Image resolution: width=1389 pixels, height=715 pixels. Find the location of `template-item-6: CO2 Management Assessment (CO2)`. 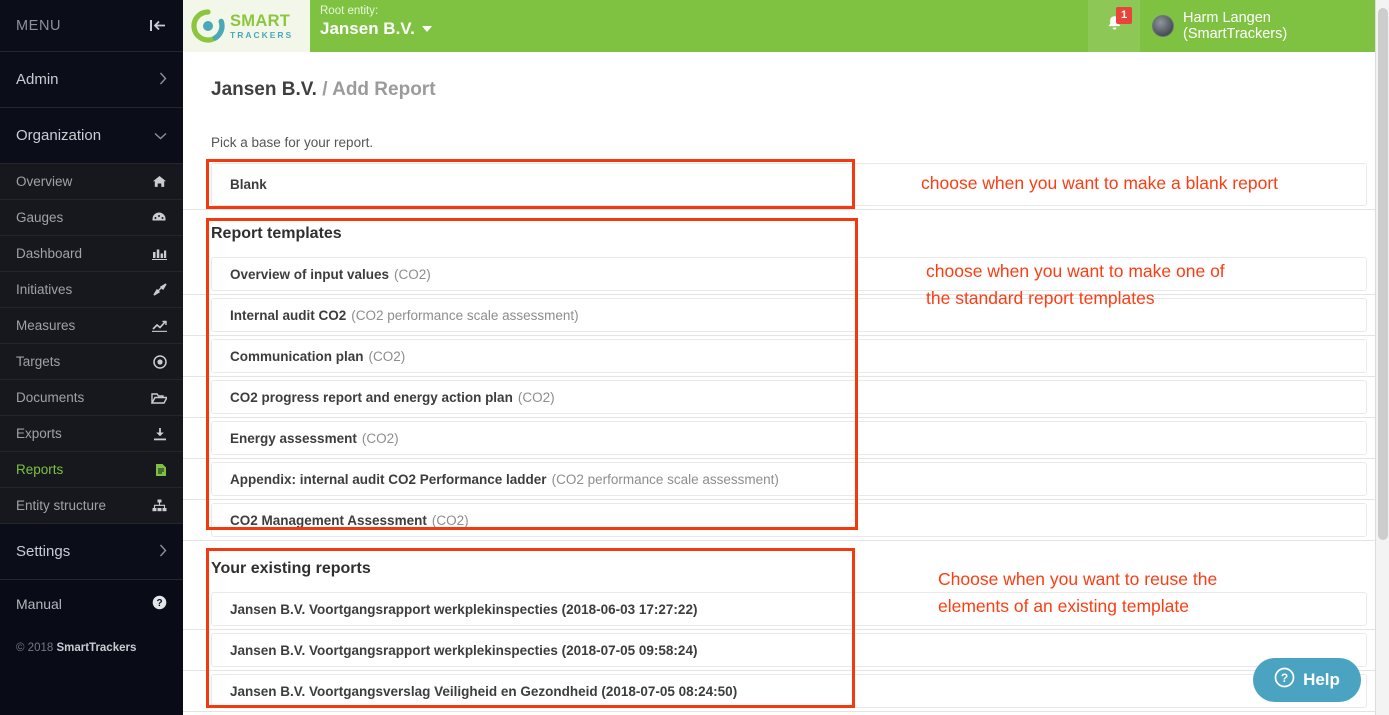

template-item-6: CO2 Management Assessment (CO2) is located at coordinates (789, 520).